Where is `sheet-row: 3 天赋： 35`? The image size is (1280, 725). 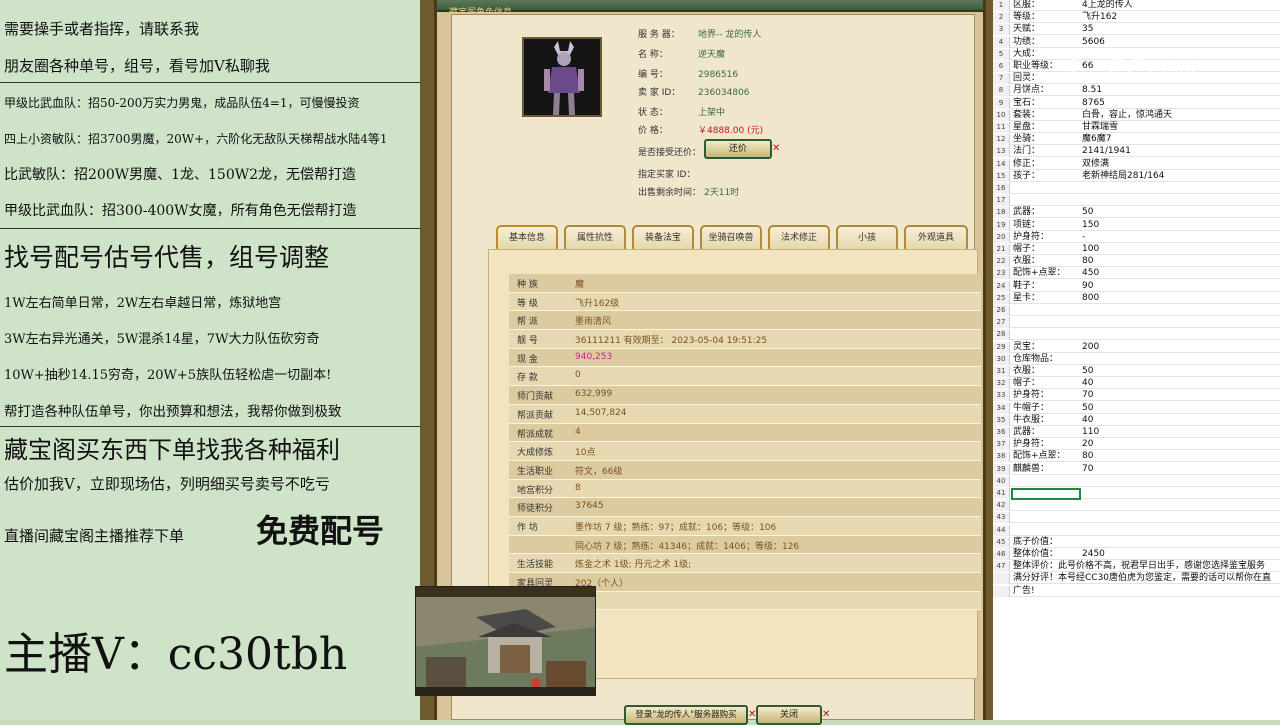 sheet-row: 3 天赋： 35 is located at coordinates (1136, 30).